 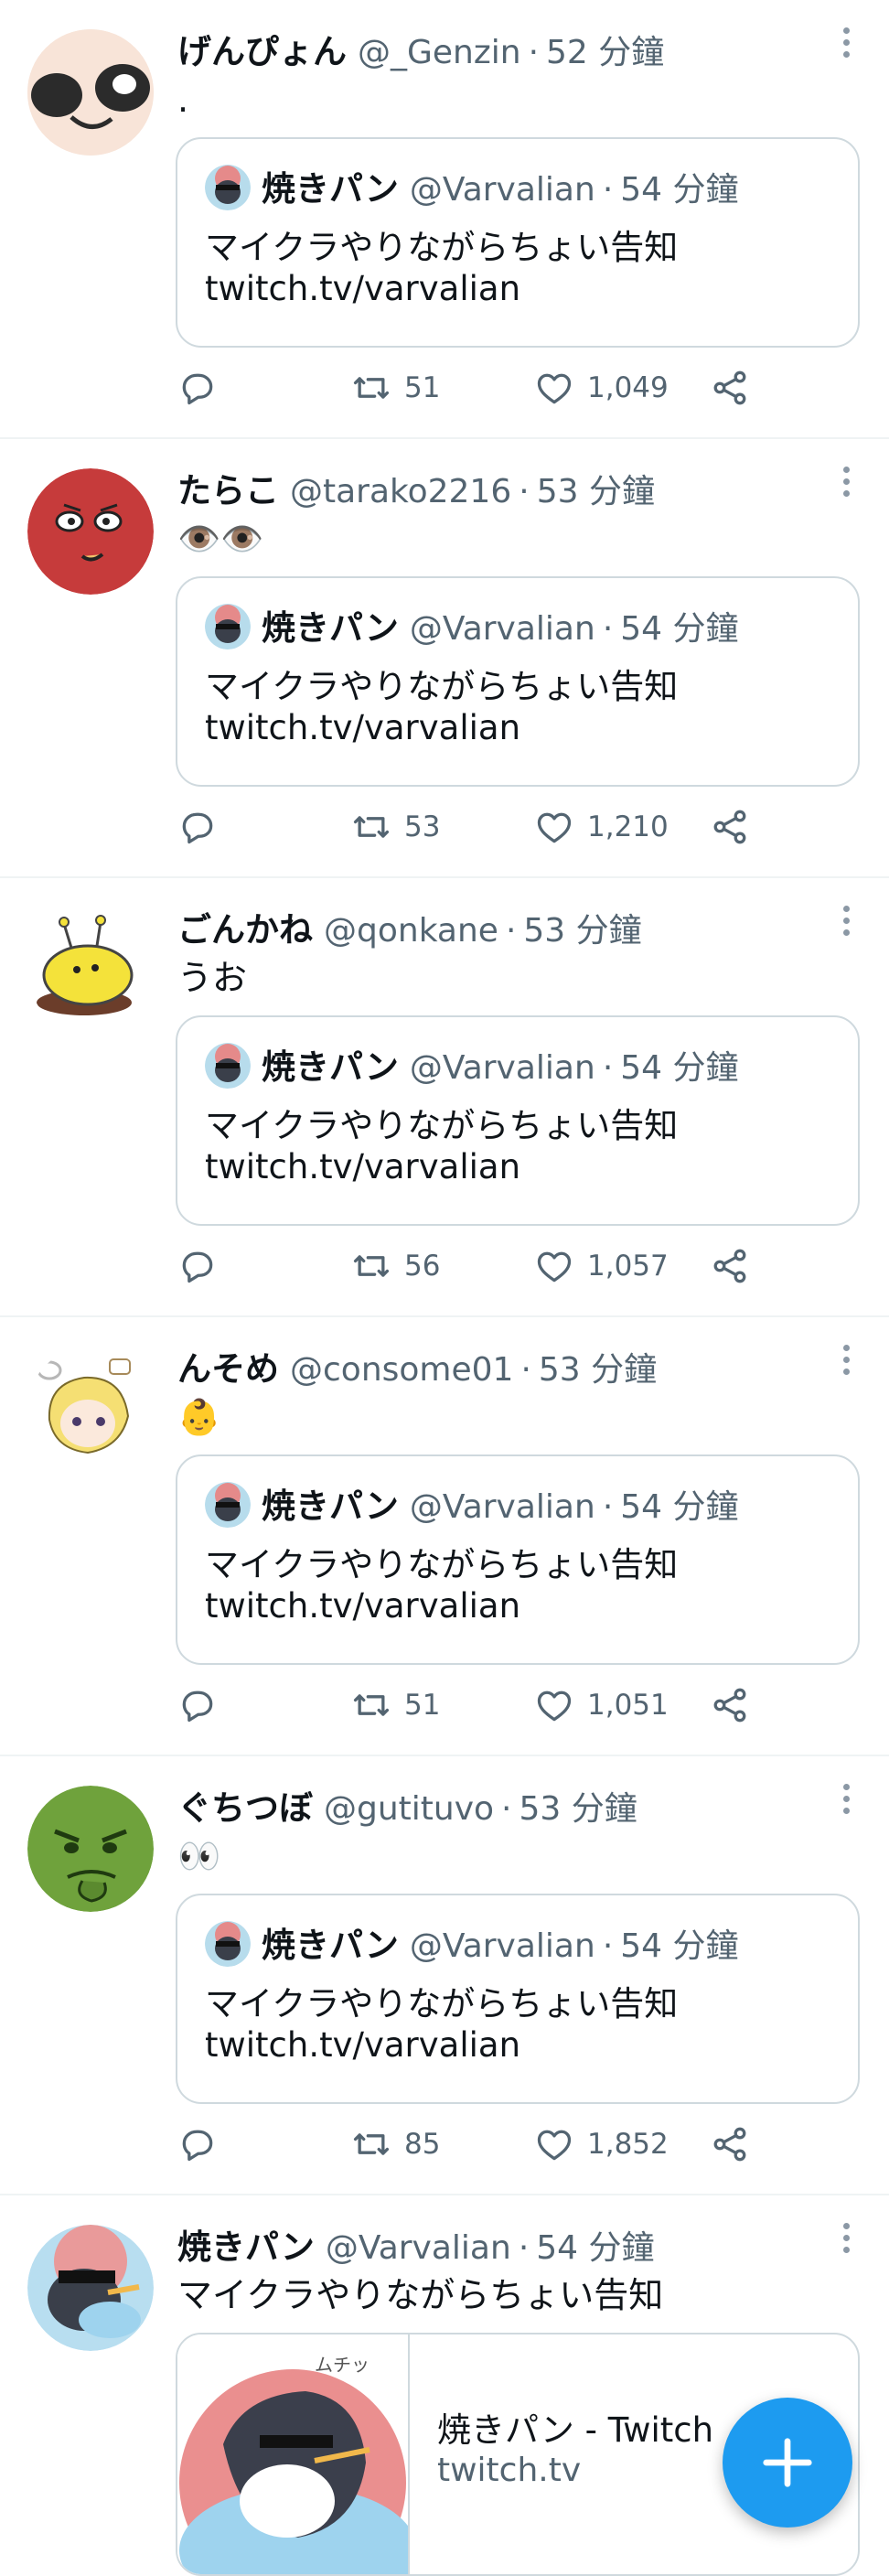 What do you see at coordinates (262, 49) in the screenshot?
I see `display-name: げんぴょん` at bounding box center [262, 49].